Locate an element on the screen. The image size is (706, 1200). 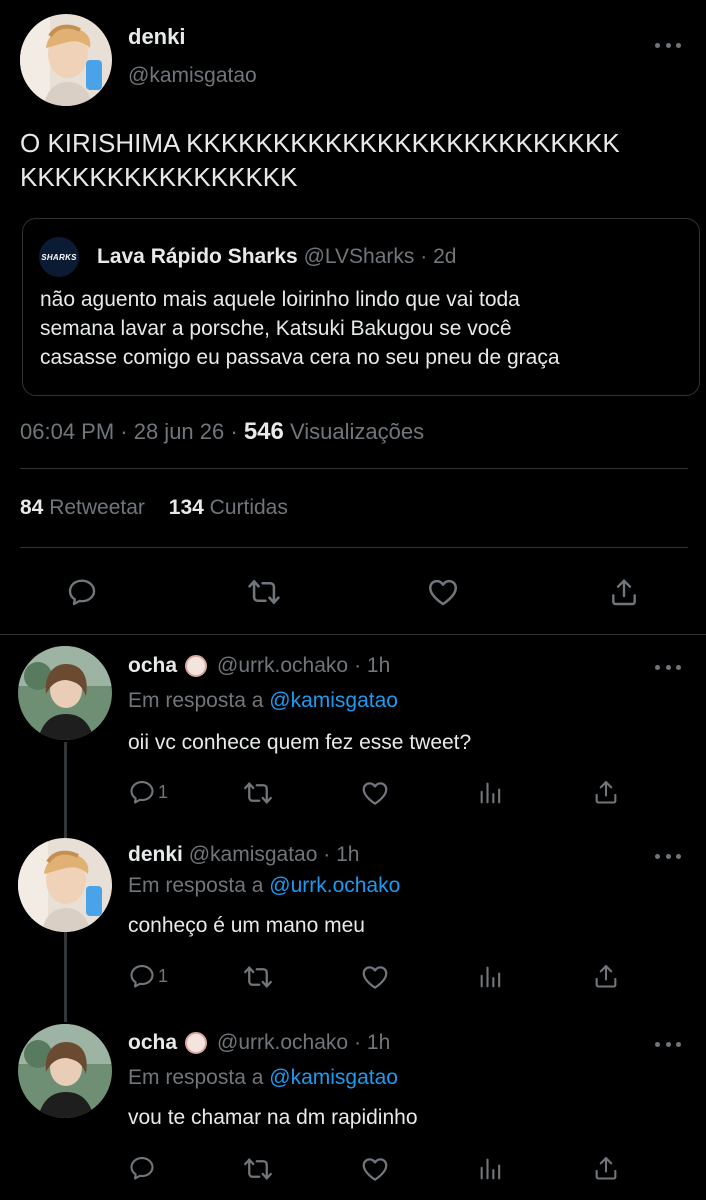
quoted-logo-text: SHARKS is located at coordinates (59, 257).